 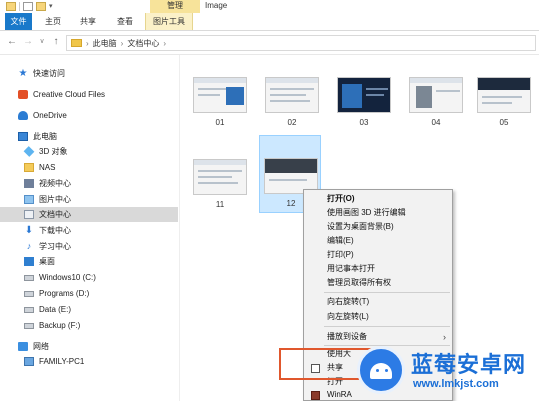 What do you see at coordinates (378, 302) in the screenshot?
I see `menu-item-rotate-right: 向右旋转(T)` at bounding box center [378, 302].